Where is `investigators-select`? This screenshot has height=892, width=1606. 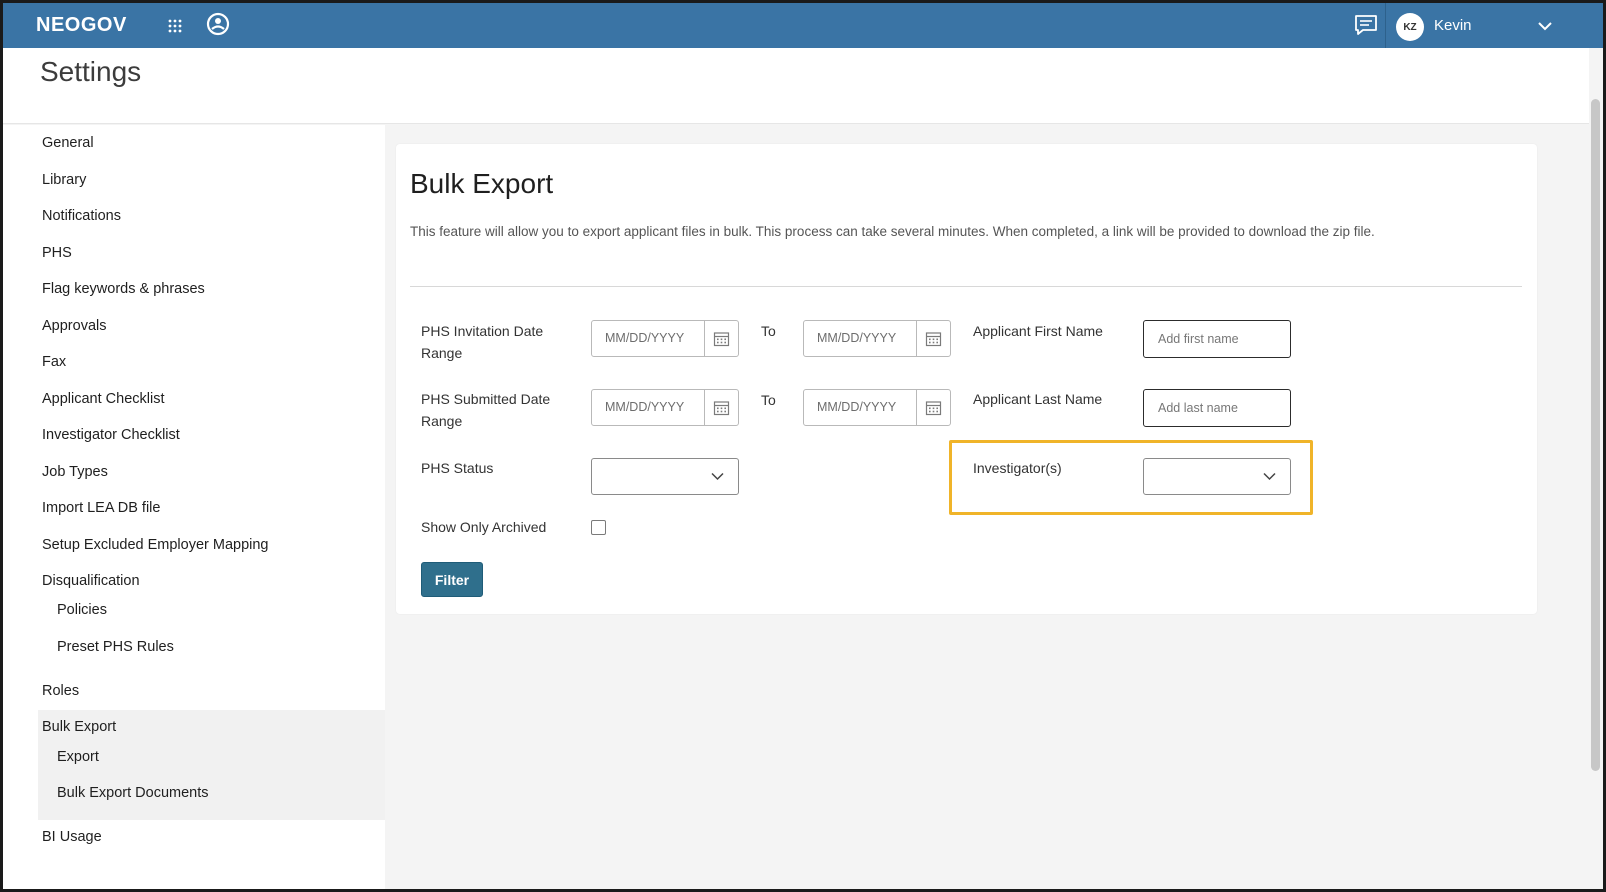
investigators-select is located at coordinates (1217, 476).